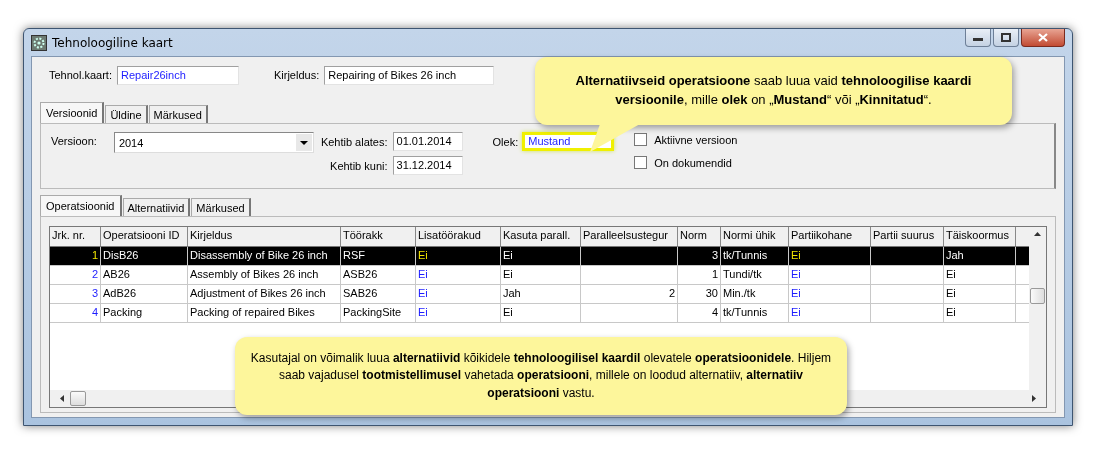 Image resolution: width=1093 pixels, height=452 pixels. I want to click on table-cell: AdB26, so click(144, 294).